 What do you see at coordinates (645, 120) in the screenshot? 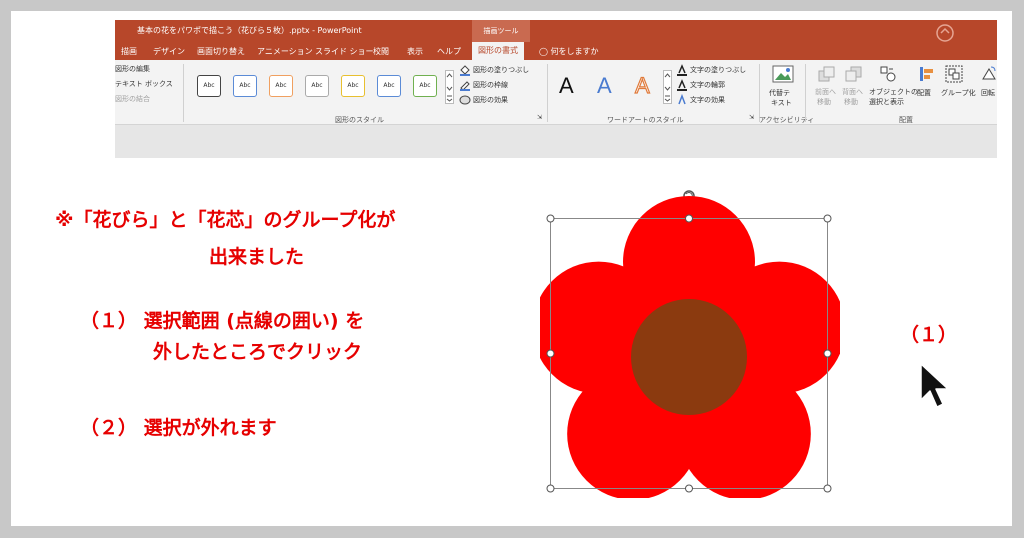
I see `wordart-group-label: ワードアートのスタイル` at bounding box center [645, 120].